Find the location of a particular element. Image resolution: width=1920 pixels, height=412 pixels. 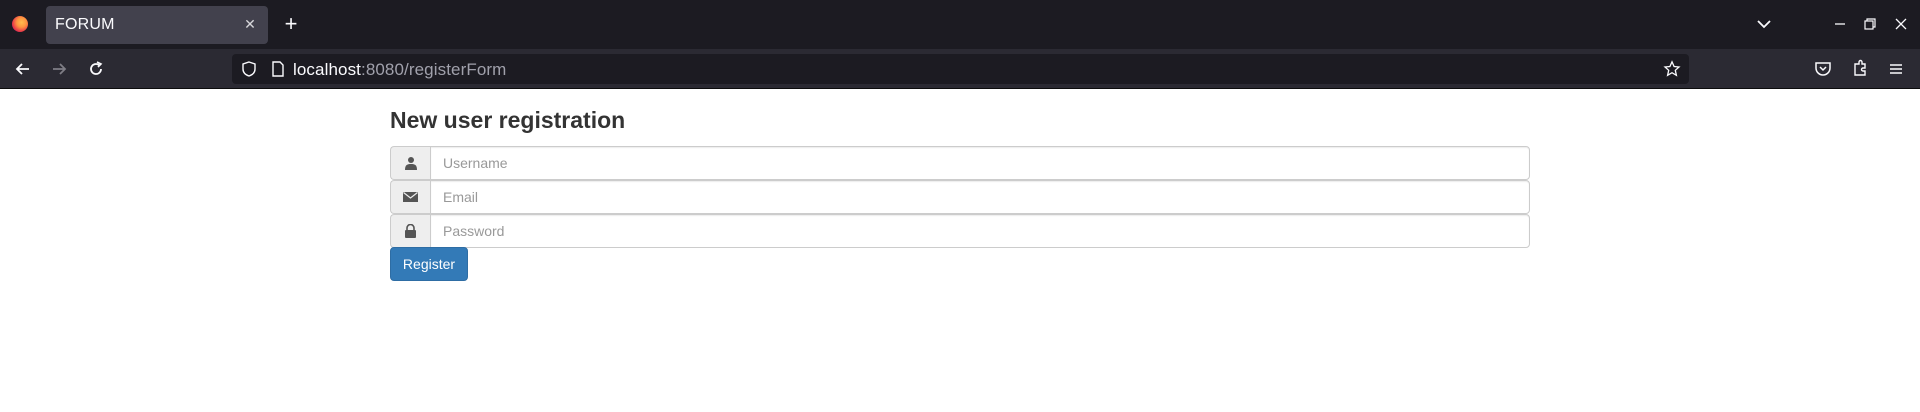

password-group is located at coordinates (960, 231).